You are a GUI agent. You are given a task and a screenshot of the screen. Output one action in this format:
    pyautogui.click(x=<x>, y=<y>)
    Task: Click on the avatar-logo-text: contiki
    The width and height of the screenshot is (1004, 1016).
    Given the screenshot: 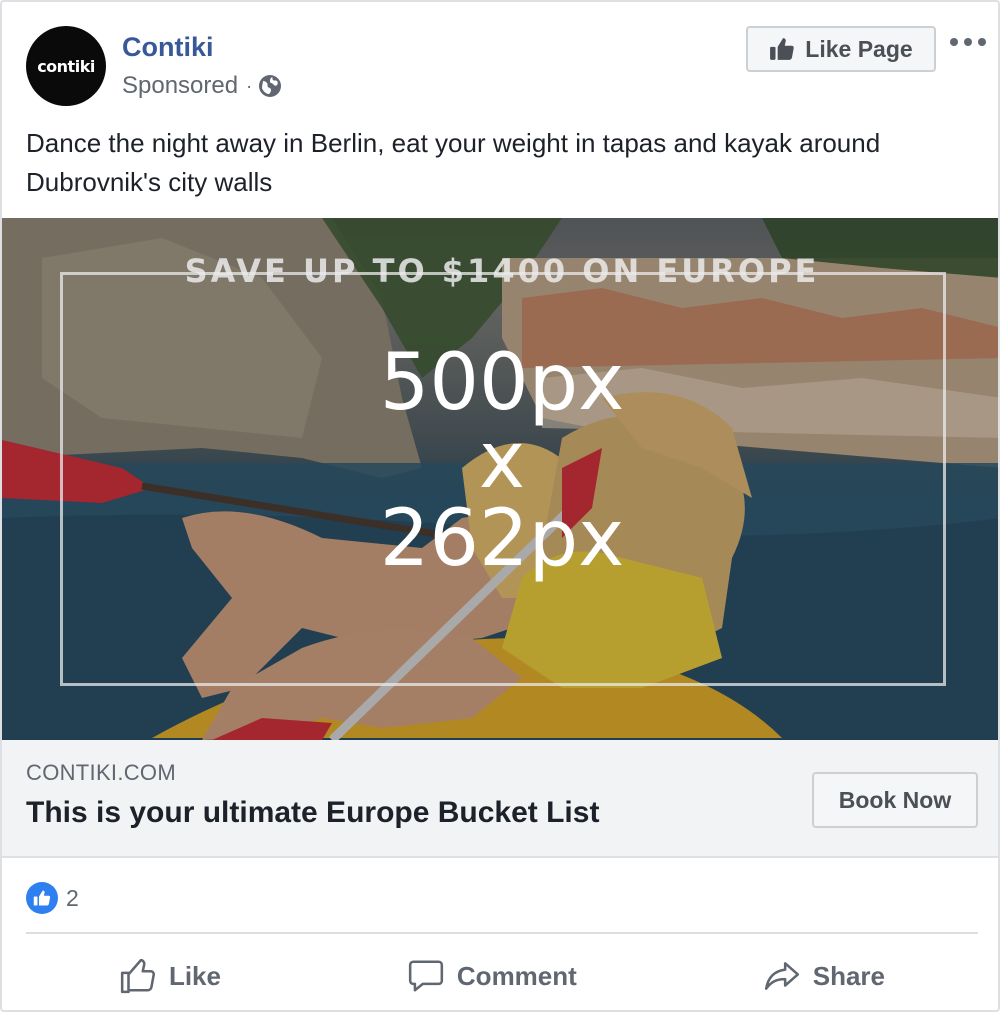 What is the action you would take?
    pyautogui.click(x=66, y=66)
    